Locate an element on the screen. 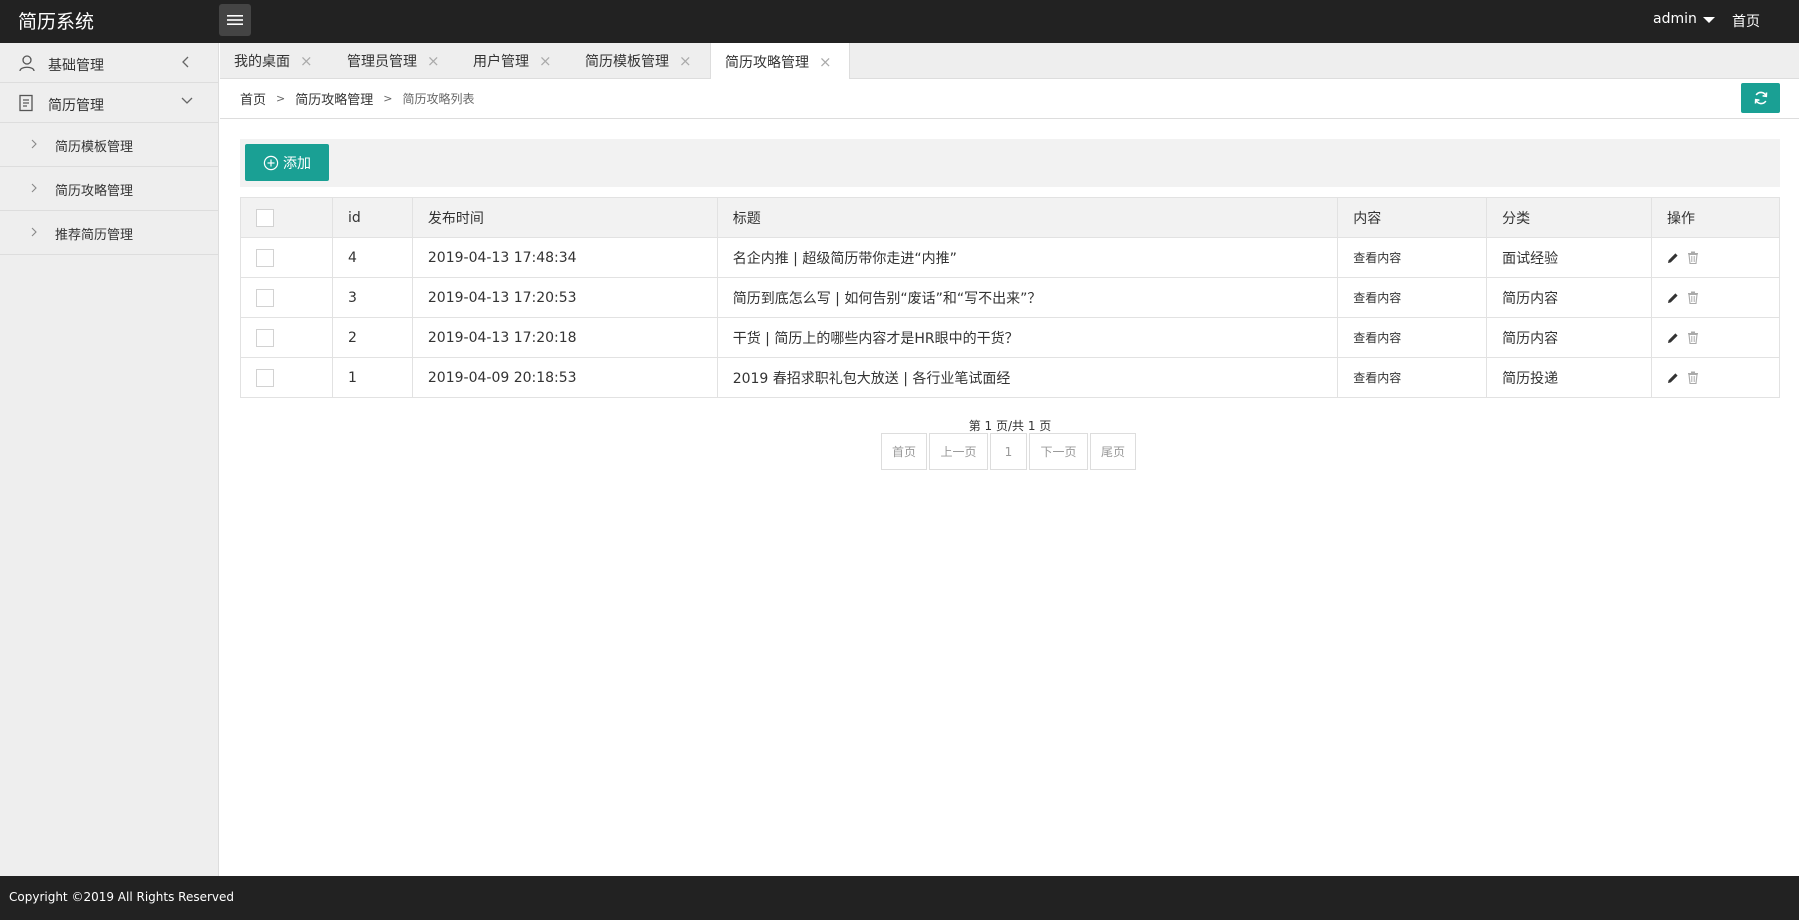 The width and height of the screenshot is (1799, 920). prev-page-button: 上一页 is located at coordinates (958, 451).